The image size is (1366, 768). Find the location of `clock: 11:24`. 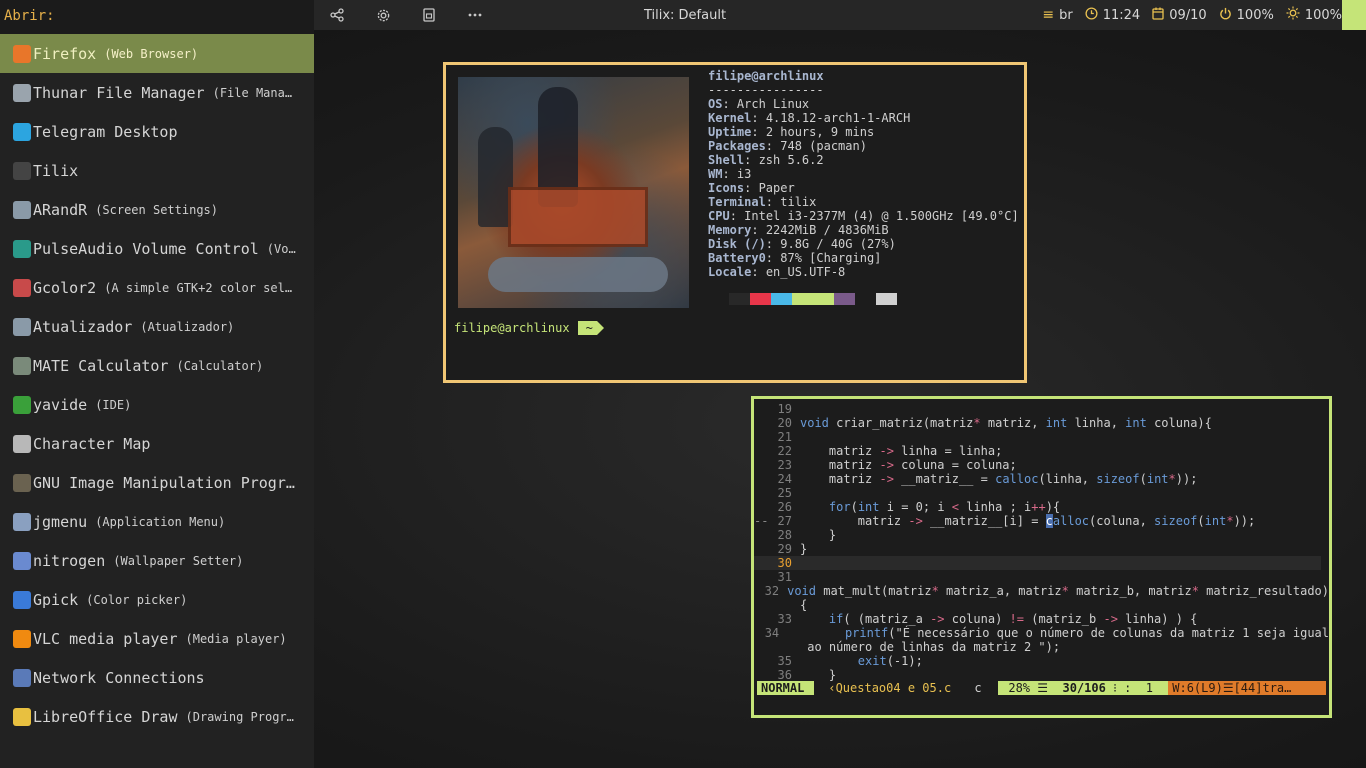

clock: 11:24 is located at coordinates (1112, 15).